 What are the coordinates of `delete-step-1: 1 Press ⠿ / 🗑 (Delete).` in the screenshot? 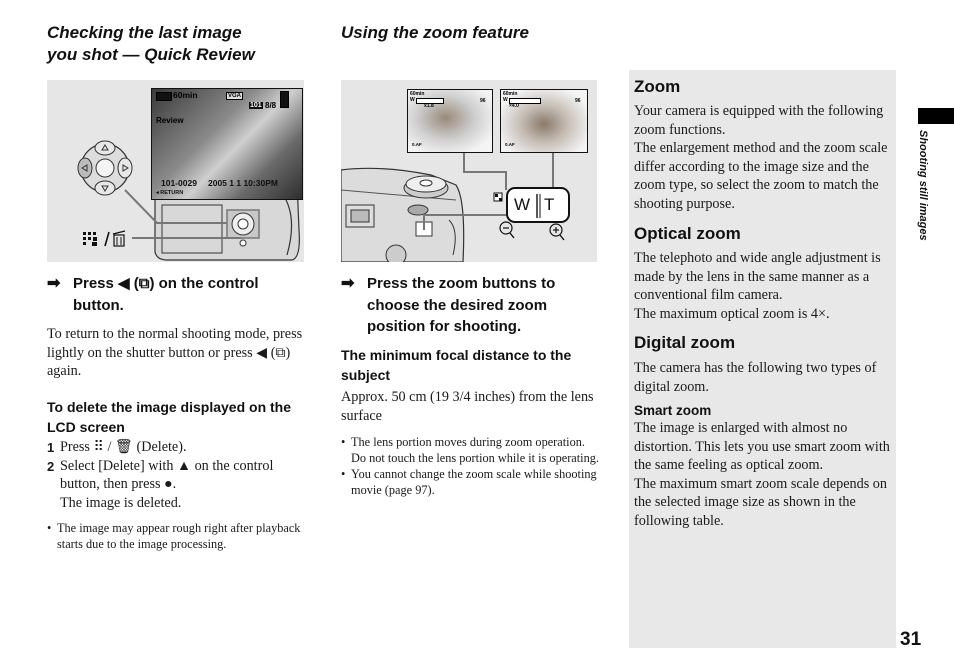 It's located at (176, 447).